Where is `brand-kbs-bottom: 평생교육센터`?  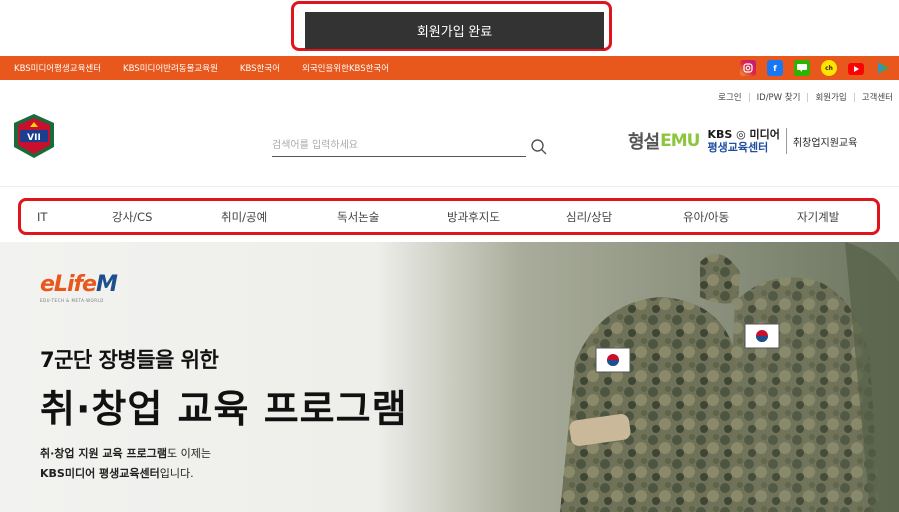 brand-kbs-bottom: 평생교육센터 is located at coordinates (738, 147).